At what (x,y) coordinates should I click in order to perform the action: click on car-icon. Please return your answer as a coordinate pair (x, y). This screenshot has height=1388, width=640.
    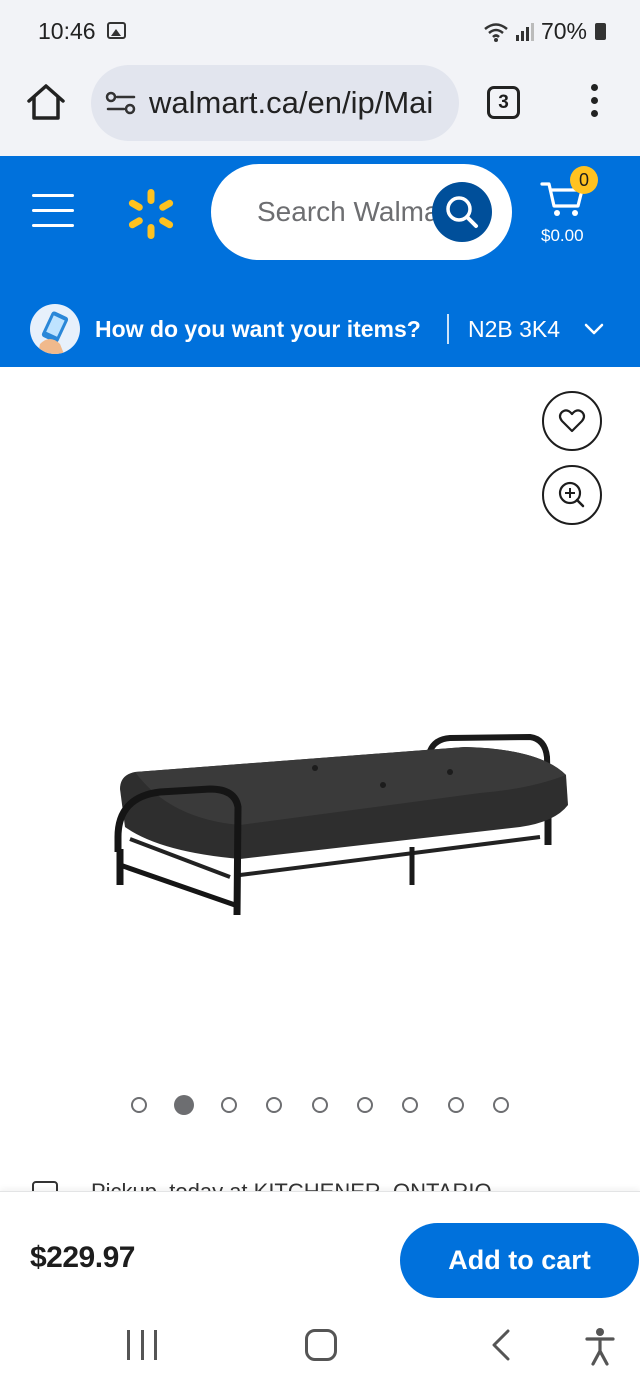
    Looking at the image, I should click on (45, 1186).